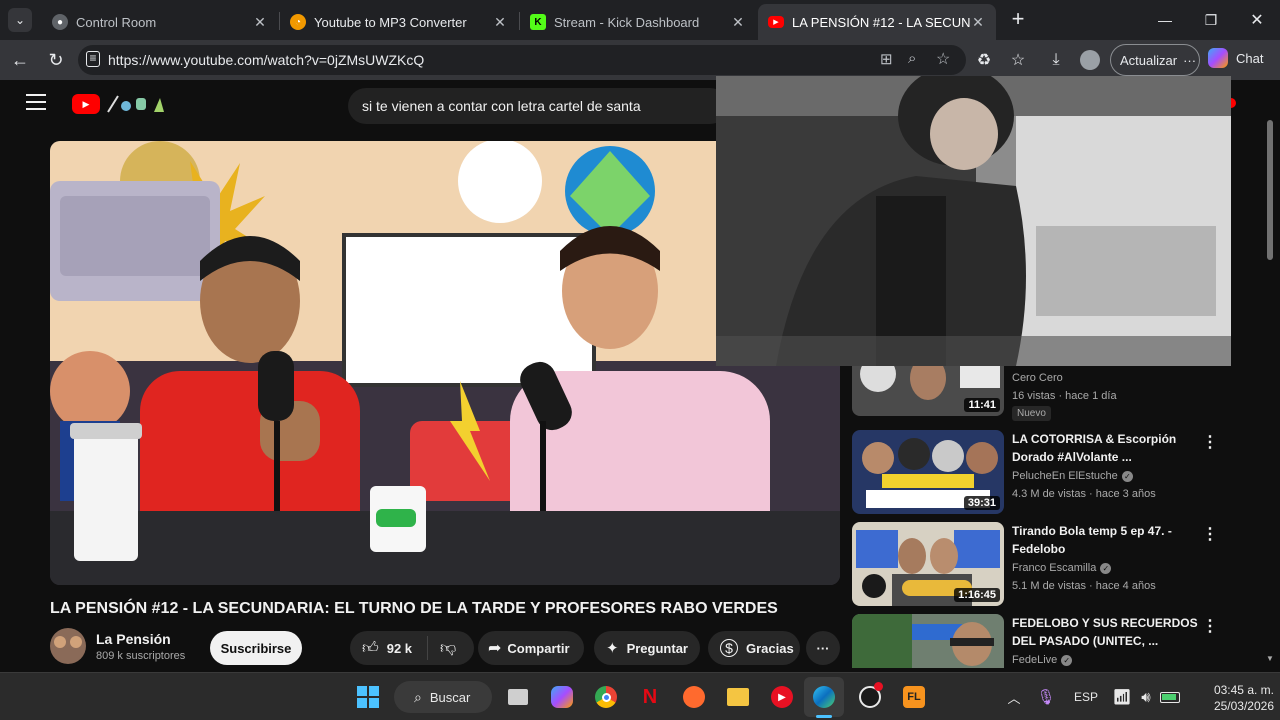 This screenshot has width=1280, height=720. I want to click on video-thumbnail, so click(928, 641).